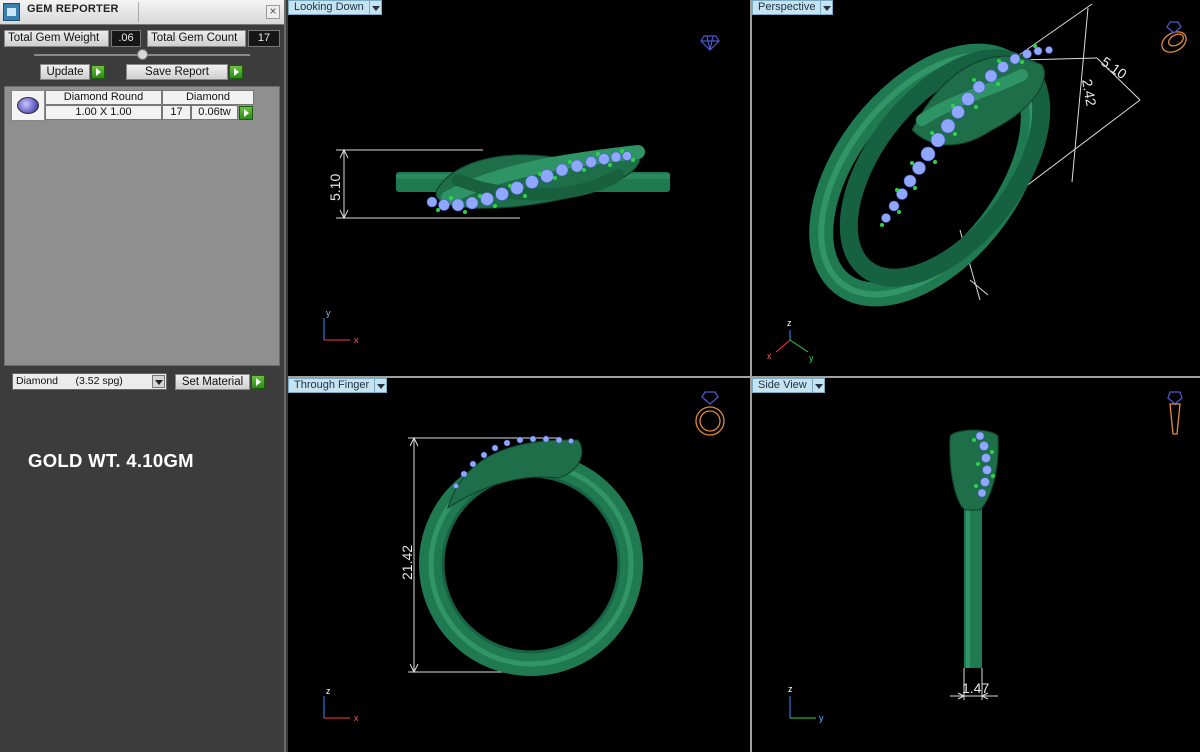  What do you see at coordinates (1114, 67) in the screenshot?
I see `perspective-dimension: 5.10` at bounding box center [1114, 67].